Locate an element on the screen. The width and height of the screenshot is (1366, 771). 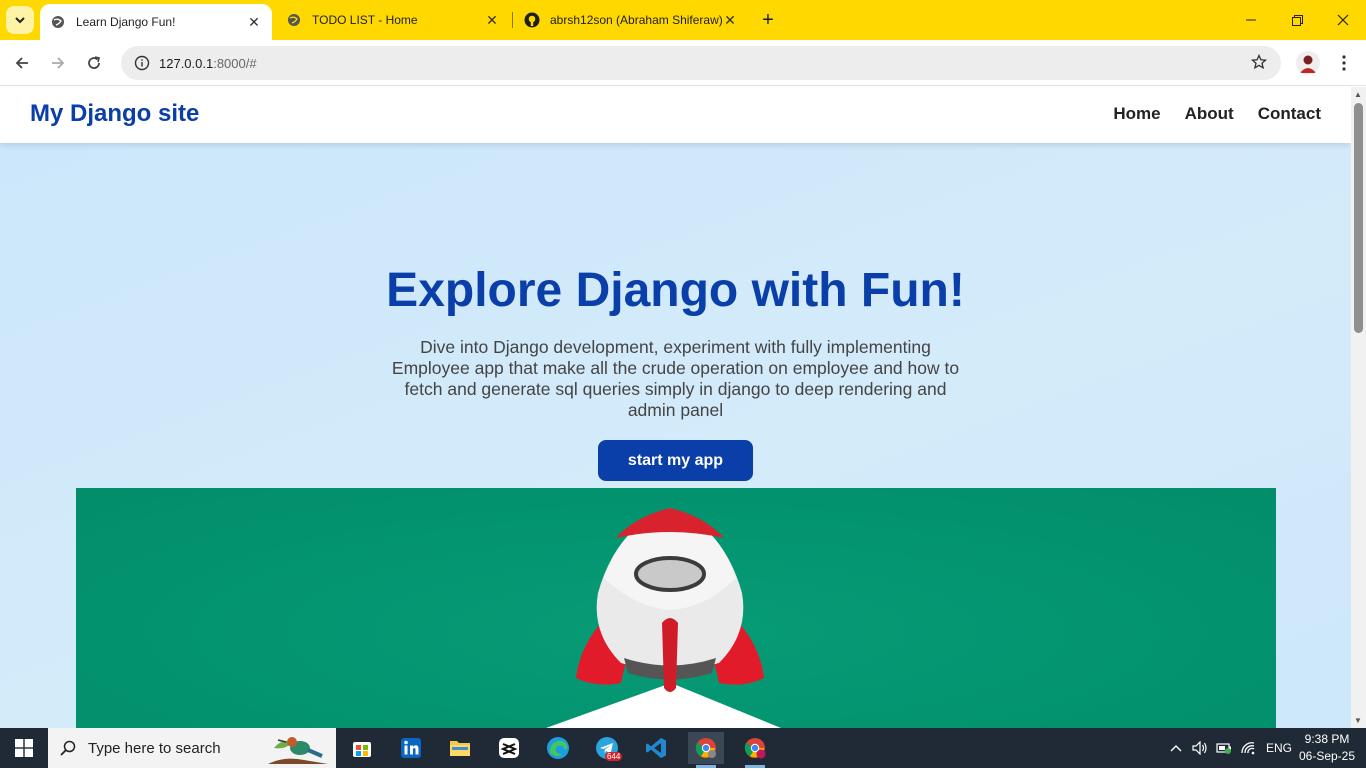
close-icon is located at coordinates (1343, 20).